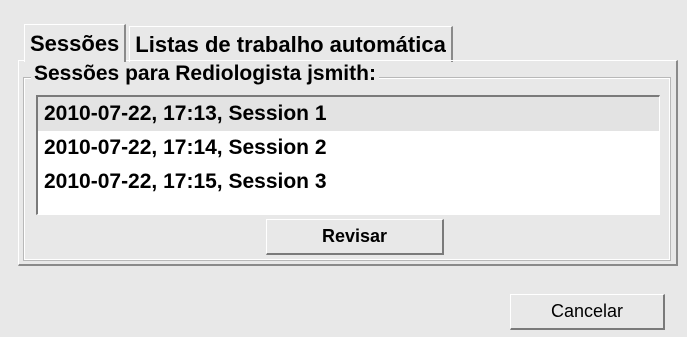 The width and height of the screenshot is (687, 337). Describe the element at coordinates (587, 312) in the screenshot. I see `cancel-button: Cancelar` at that location.